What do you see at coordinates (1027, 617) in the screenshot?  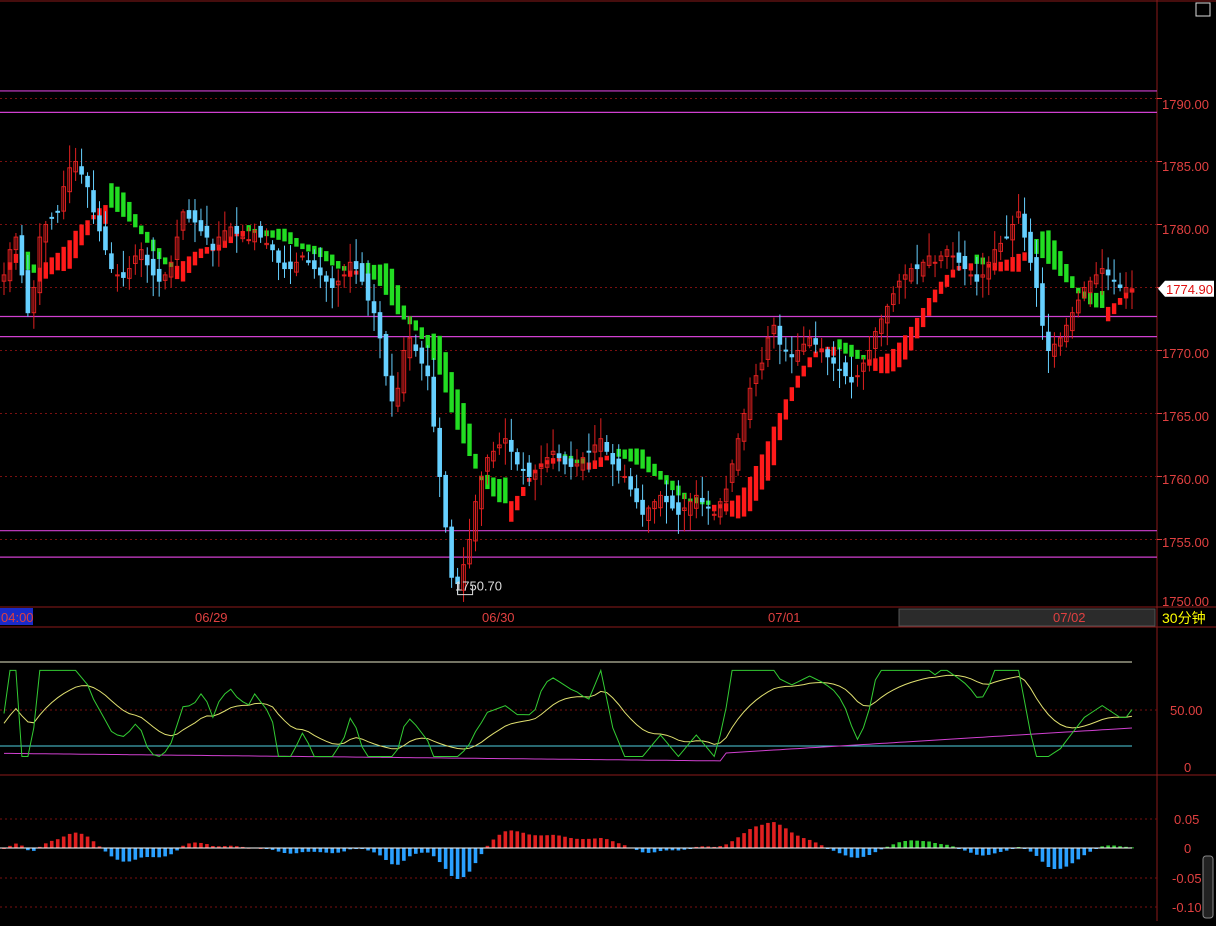 I see `time-range-scroll` at bounding box center [1027, 617].